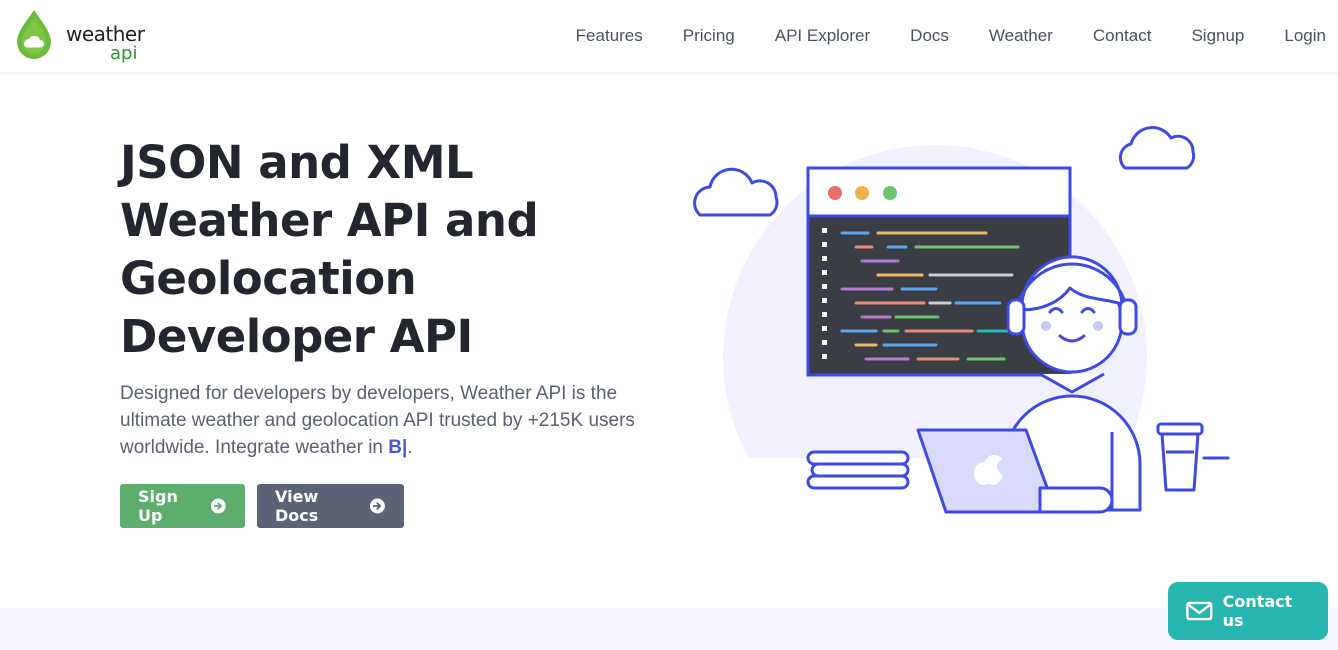 This screenshot has height=650, width=1338. What do you see at coordinates (822, 36) in the screenshot?
I see `nav-api-explorer: API Explorer` at bounding box center [822, 36].